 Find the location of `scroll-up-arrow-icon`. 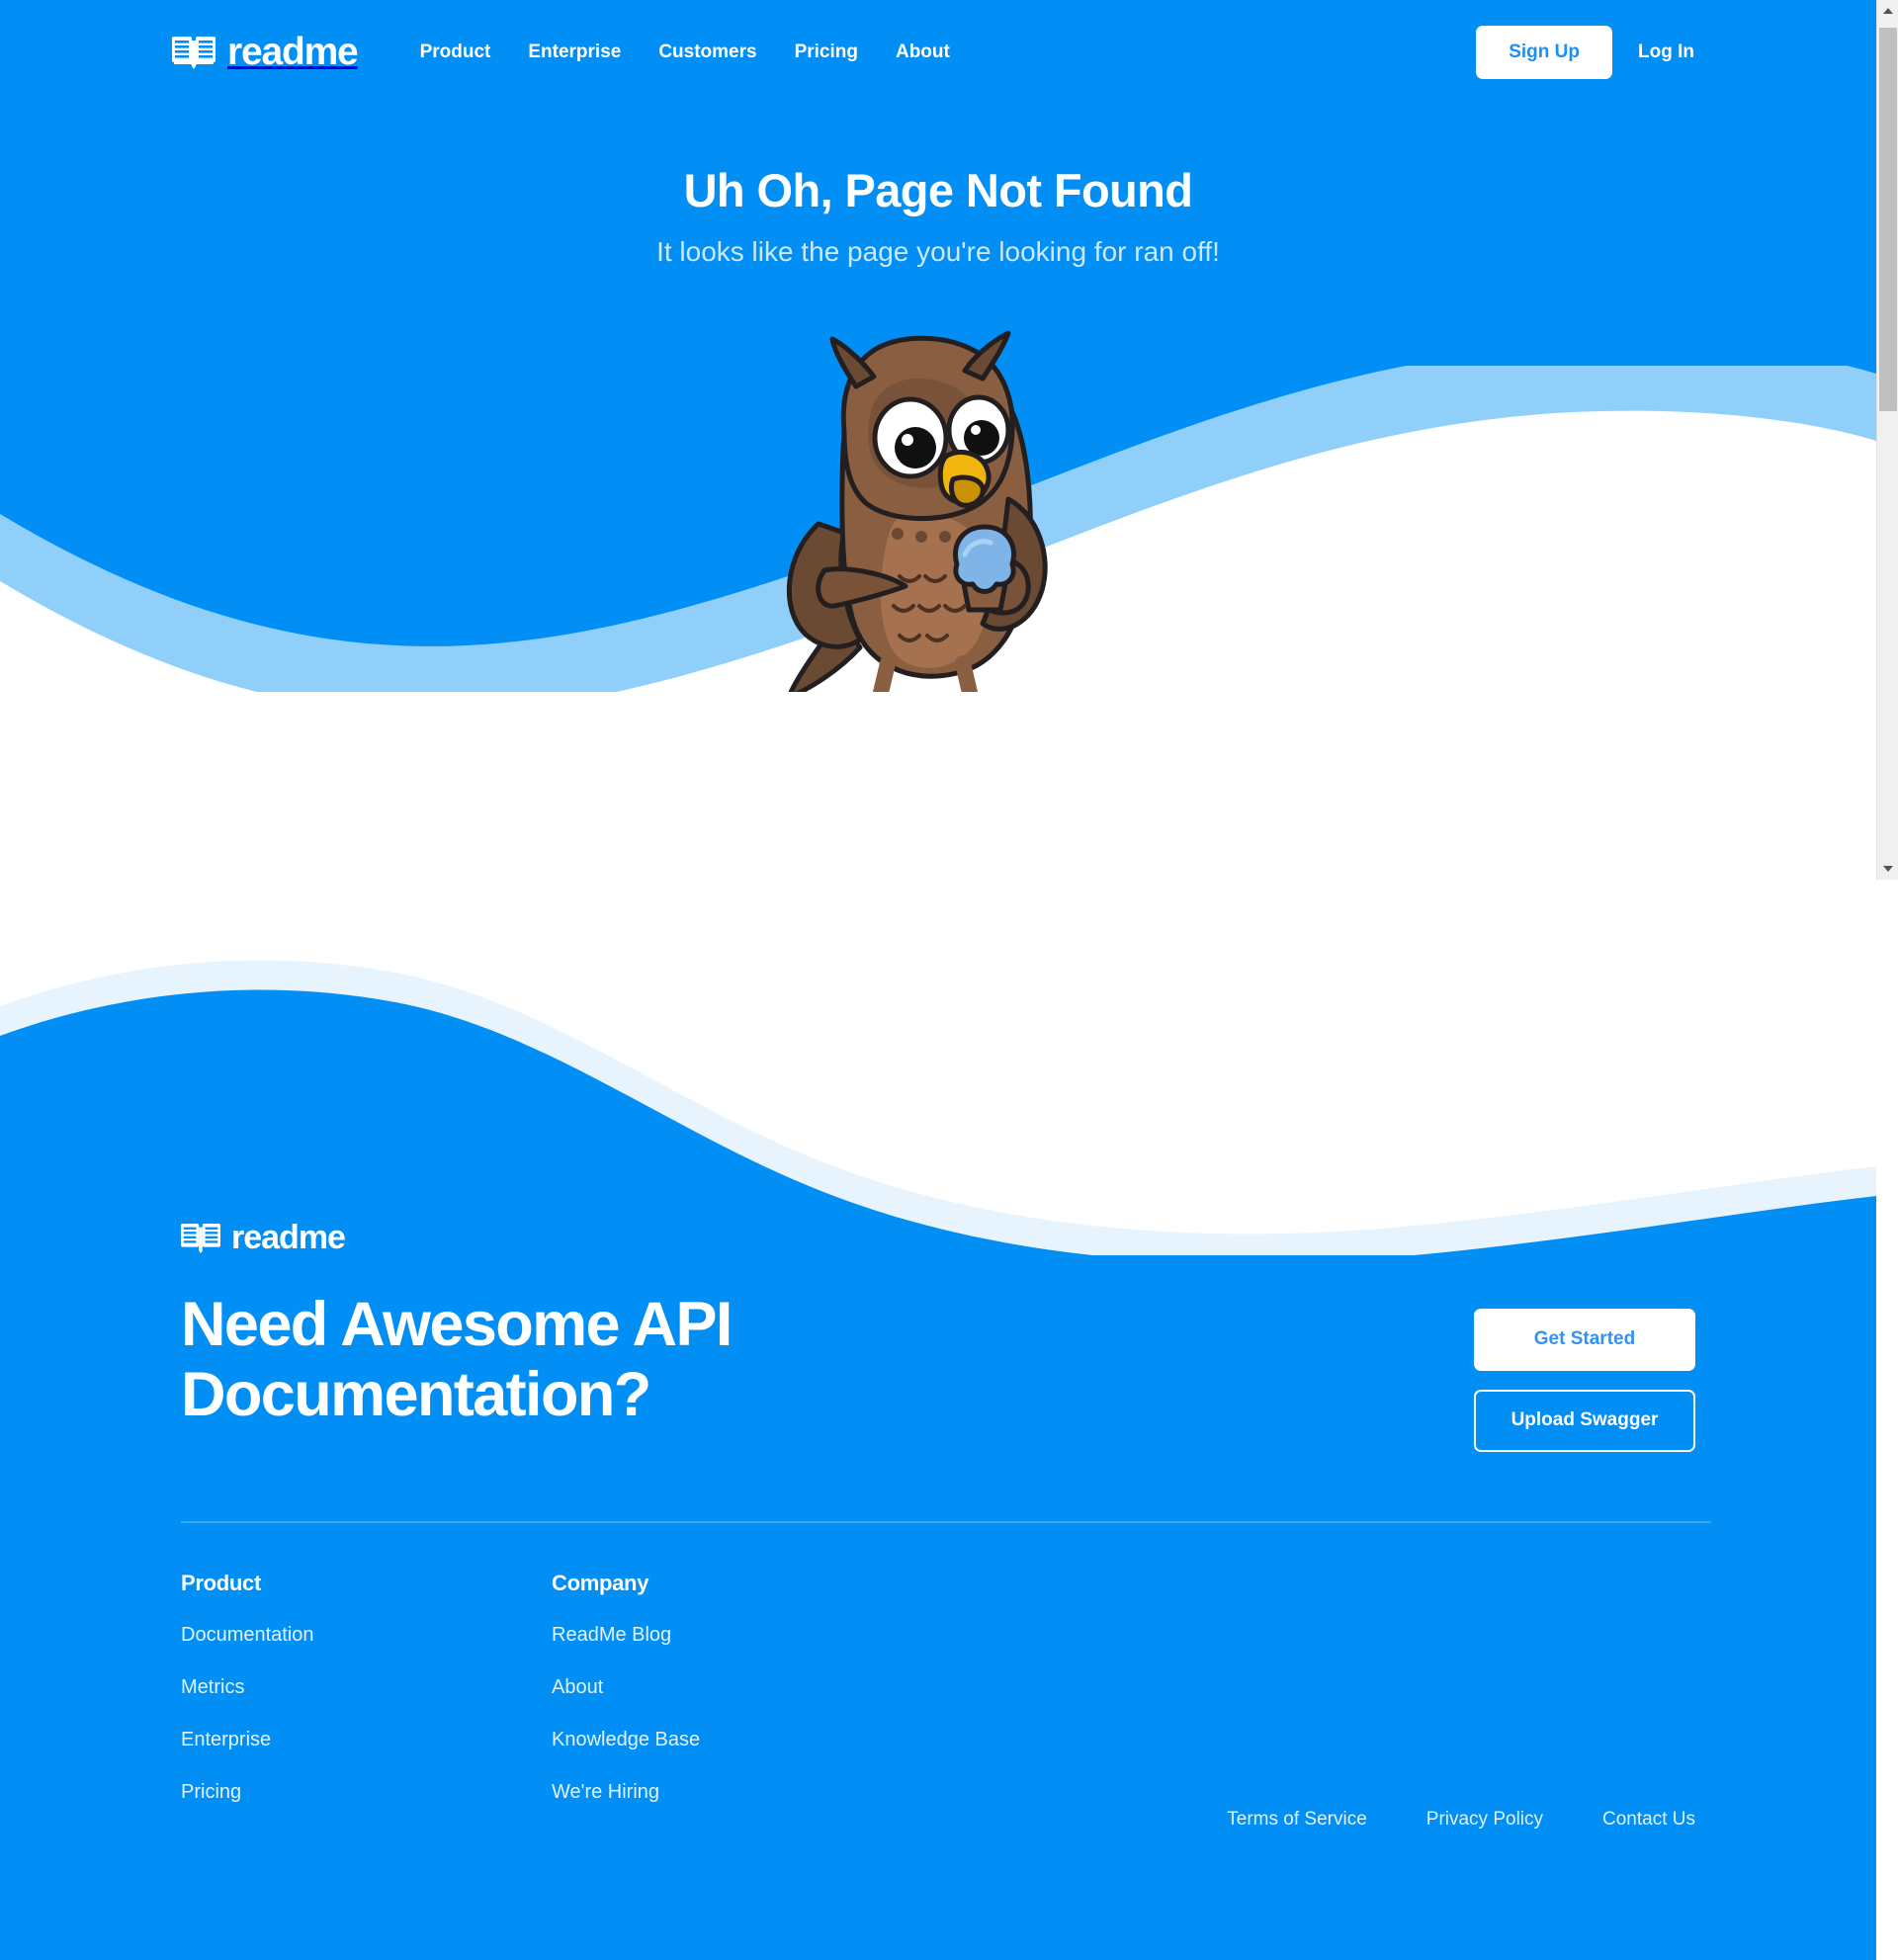

scroll-up-arrow-icon is located at coordinates (1888, 11).